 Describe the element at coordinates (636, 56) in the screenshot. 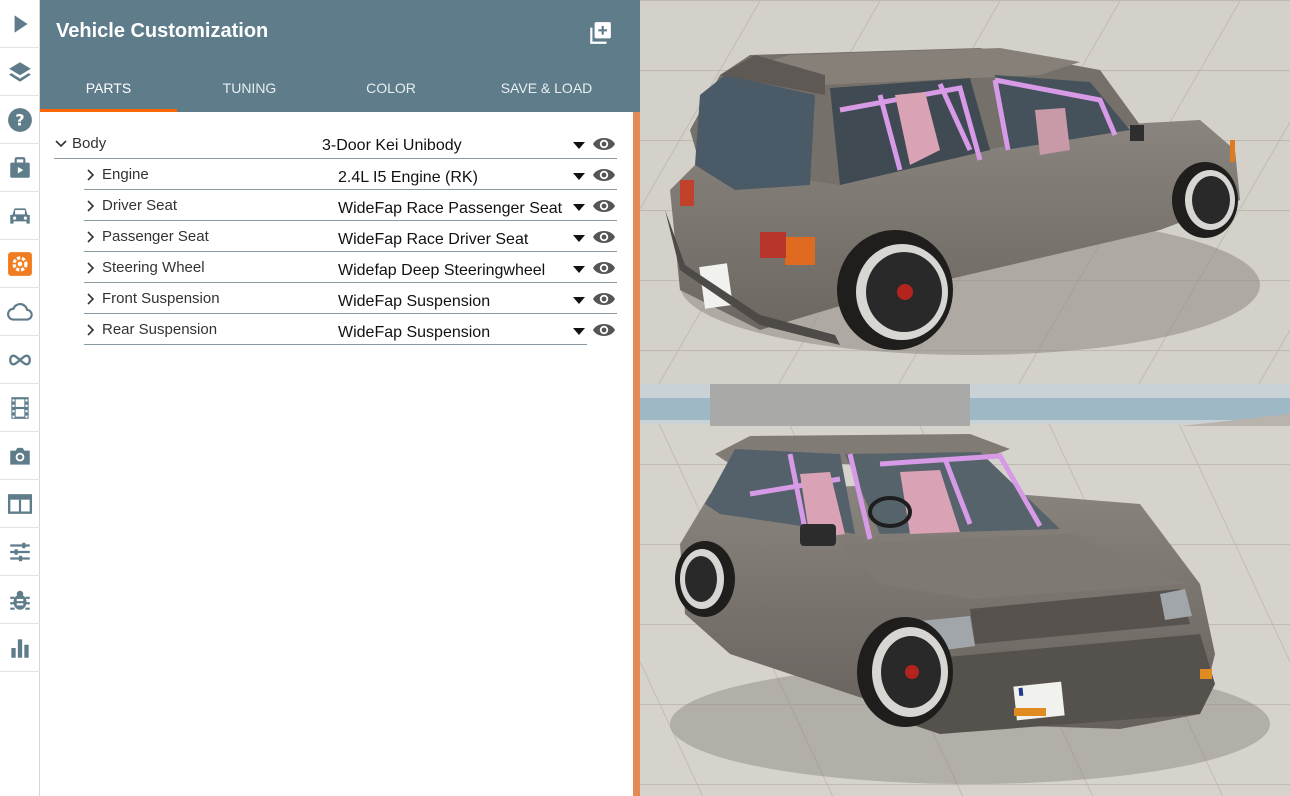

I see `splitter-top` at that location.